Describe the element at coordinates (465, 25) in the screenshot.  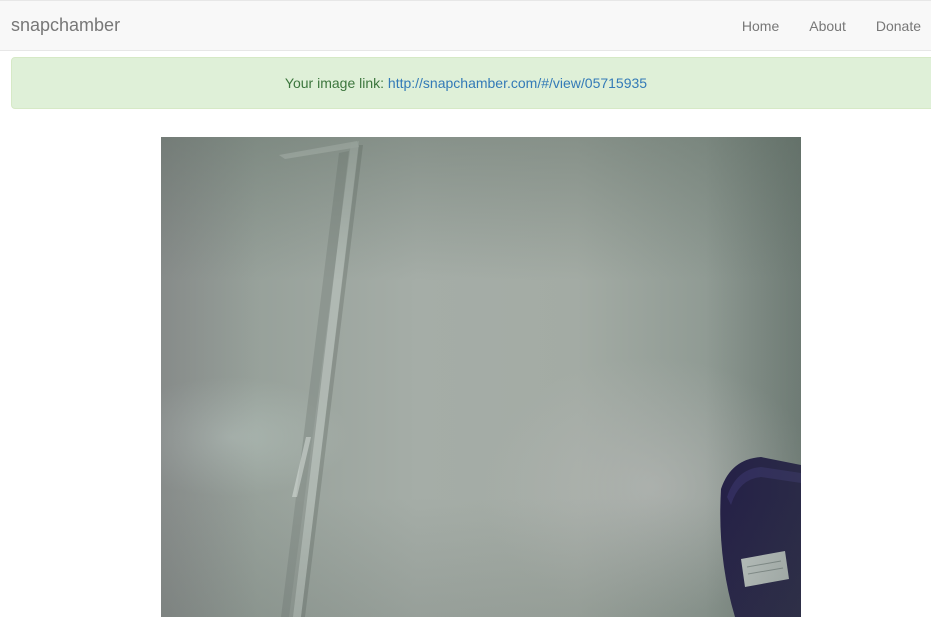
I see `navbar: snapchamber Home About Donate` at that location.